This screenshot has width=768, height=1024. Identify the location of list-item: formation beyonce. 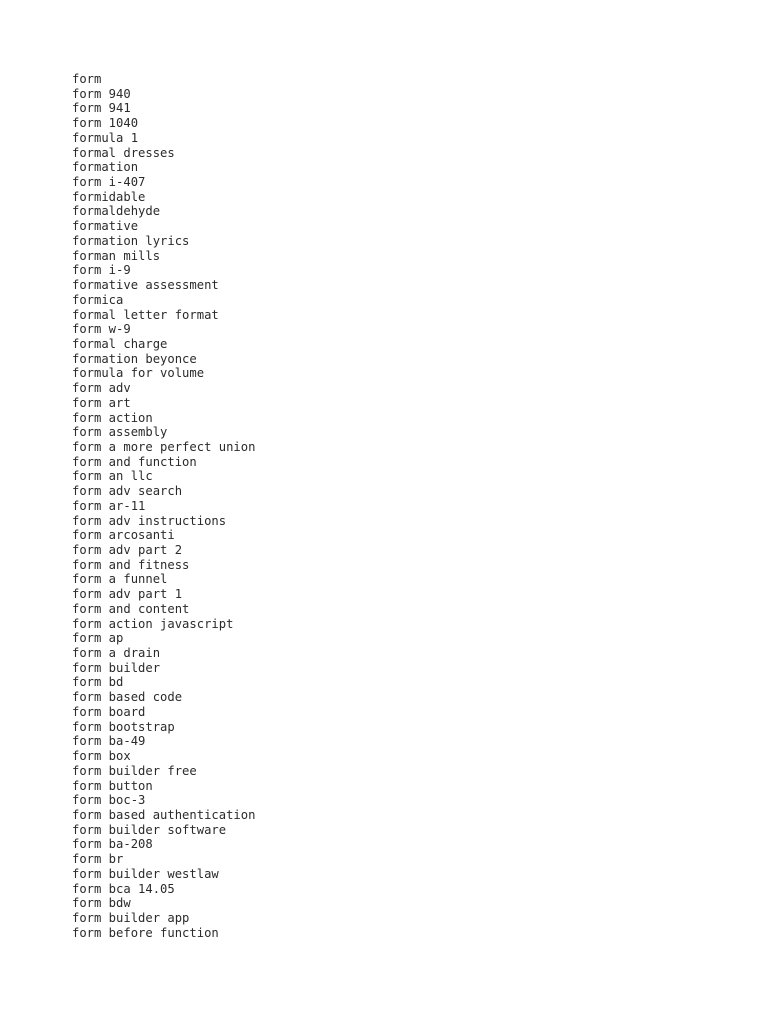
(134, 358).